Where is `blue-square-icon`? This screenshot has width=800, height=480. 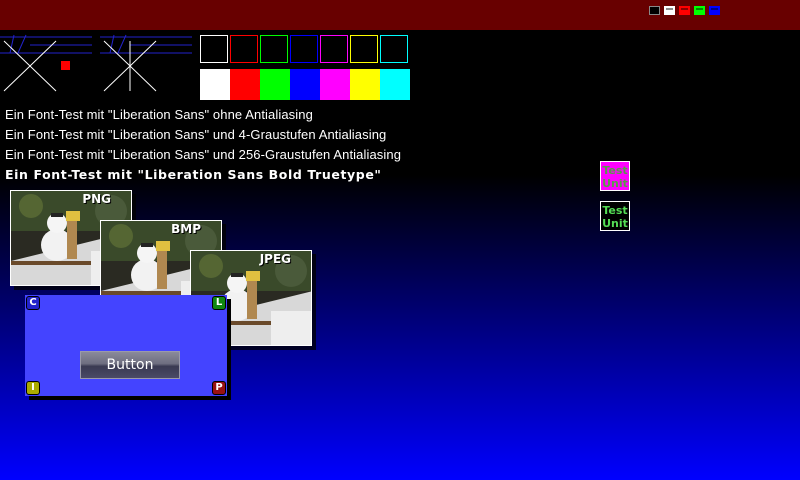 blue-square-icon is located at coordinates (714, 10).